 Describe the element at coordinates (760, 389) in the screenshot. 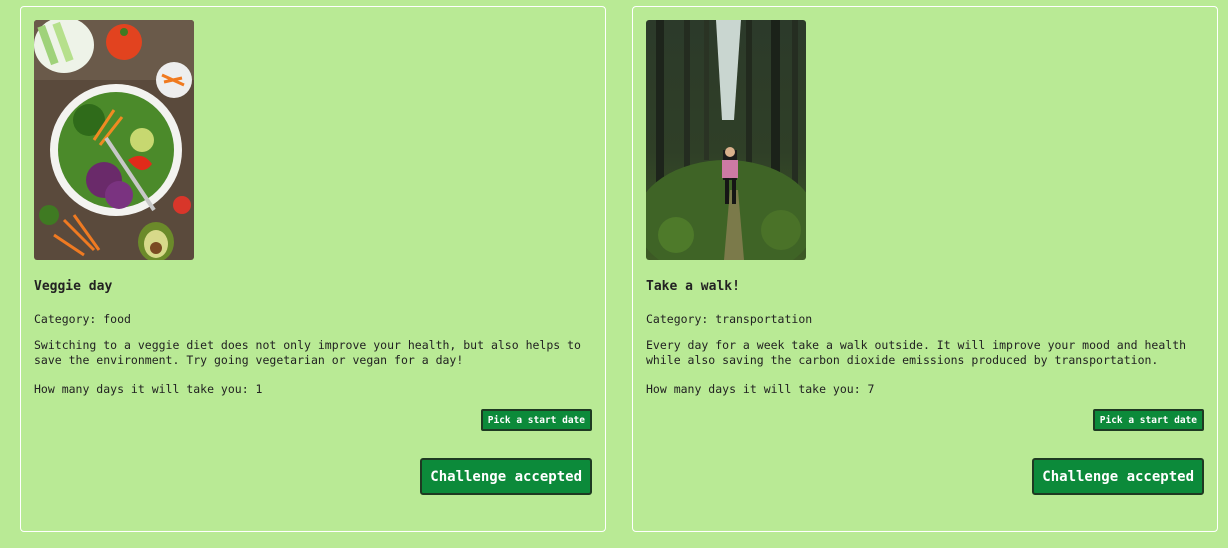

I see `challenge-duration: How many days it will take you: 7` at that location.